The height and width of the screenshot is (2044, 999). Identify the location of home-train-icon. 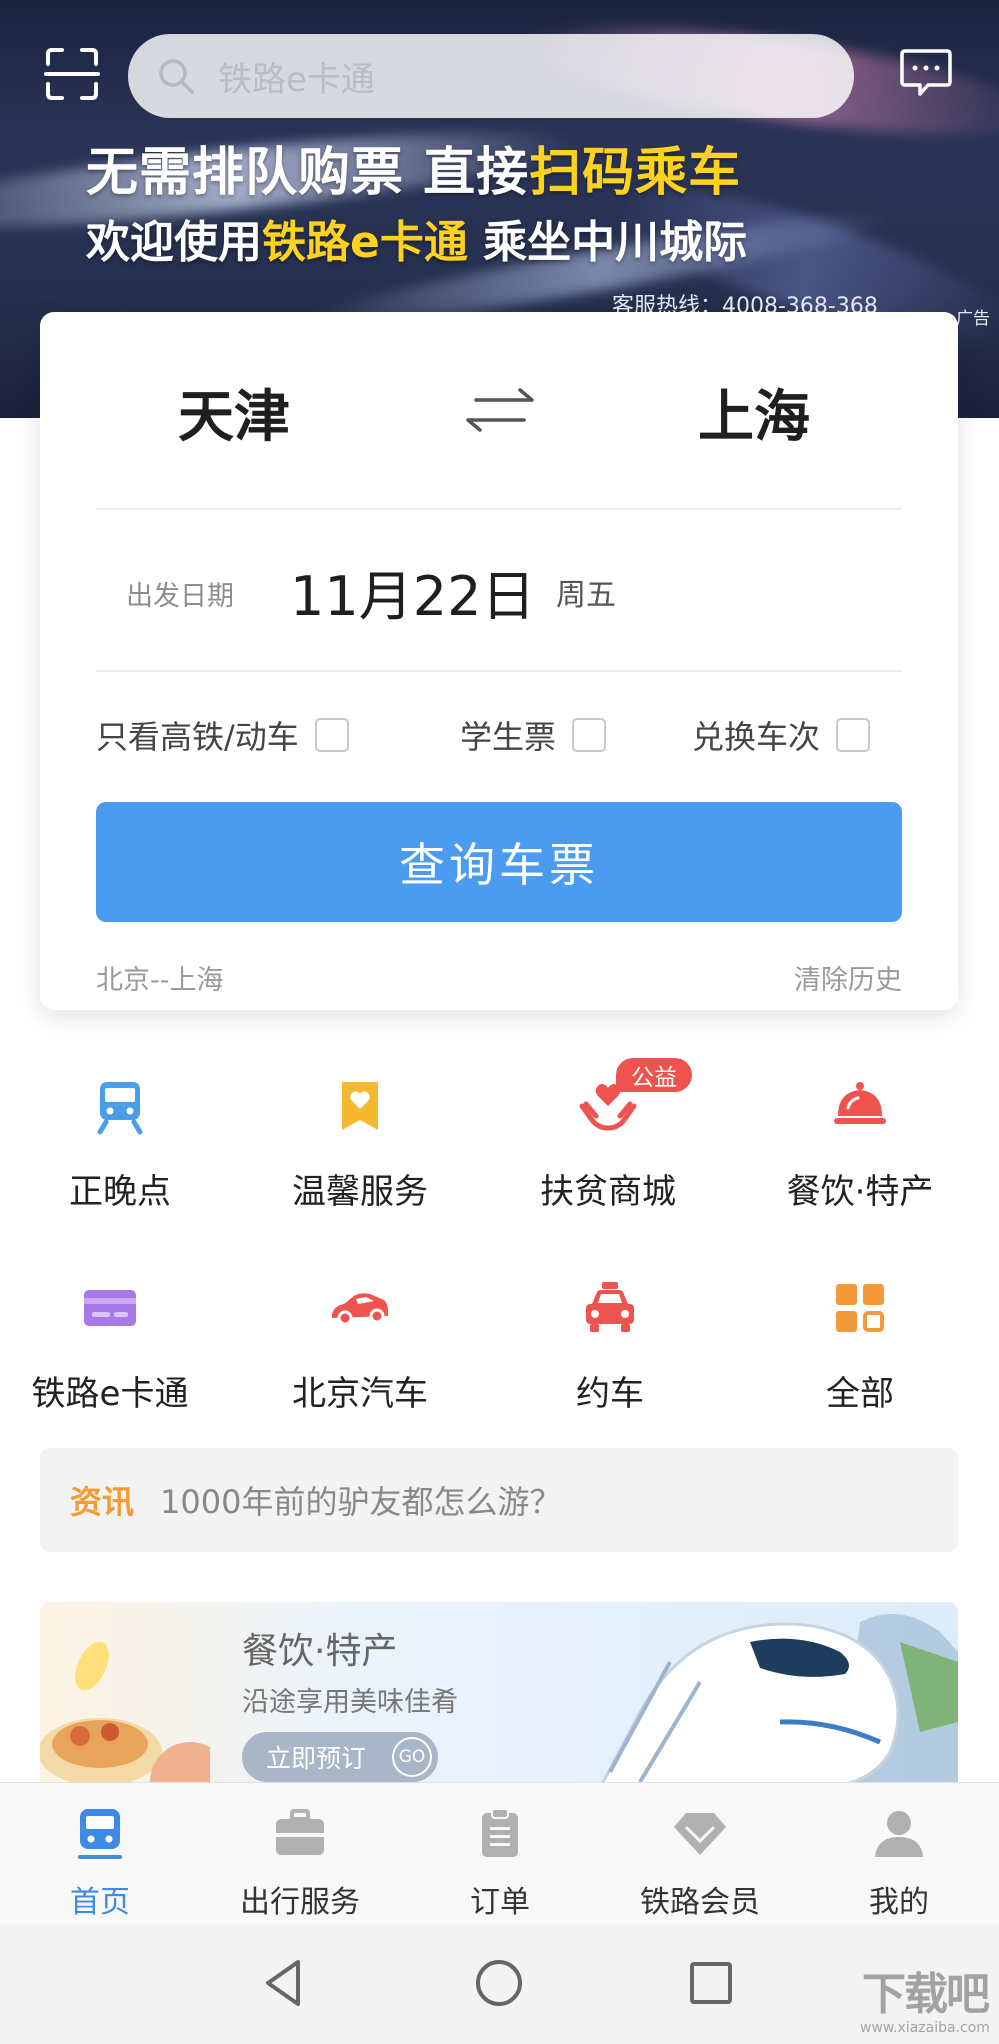
(100, 1834).